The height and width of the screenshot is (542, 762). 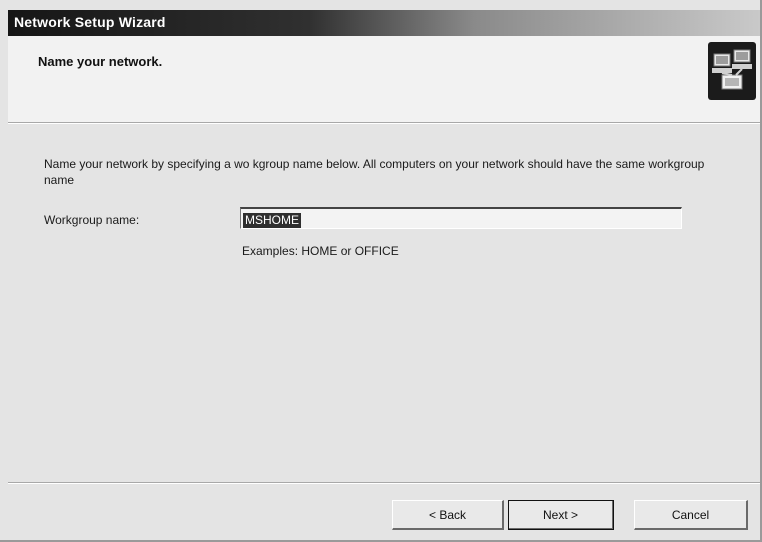 What do you see at coordinates (272, 220) in the screenshot?
I see `workgroup-name-value: MSHOME` at bounding box center [272, 220].